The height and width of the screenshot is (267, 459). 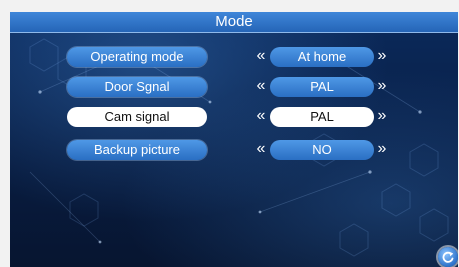 I want to click on cam-signal-label: Cam signal, so click(x=137, y=117).